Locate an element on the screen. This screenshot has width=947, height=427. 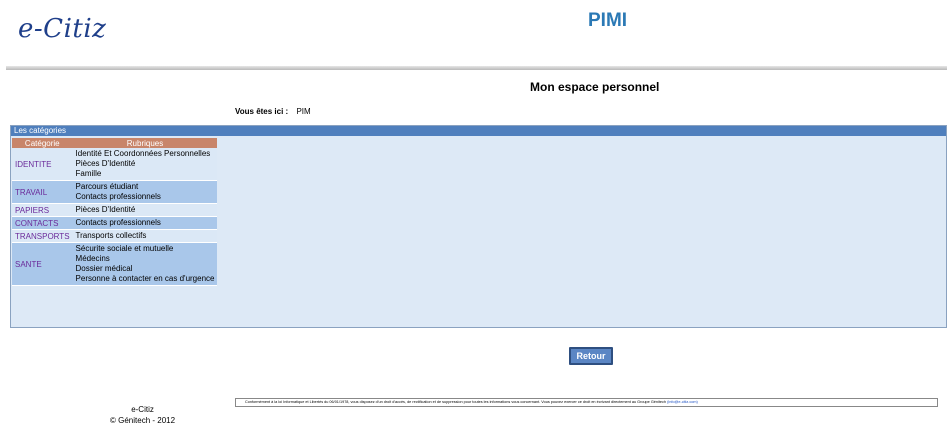
rubriques-cell: Transports collectifs is located at coordinates (145, 236).